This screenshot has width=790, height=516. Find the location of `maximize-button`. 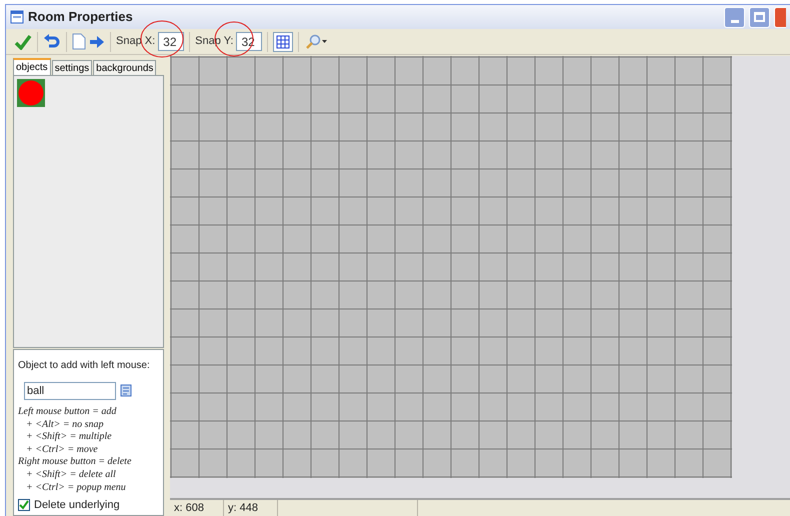

maximize-button is located at coordinates (759, 17).